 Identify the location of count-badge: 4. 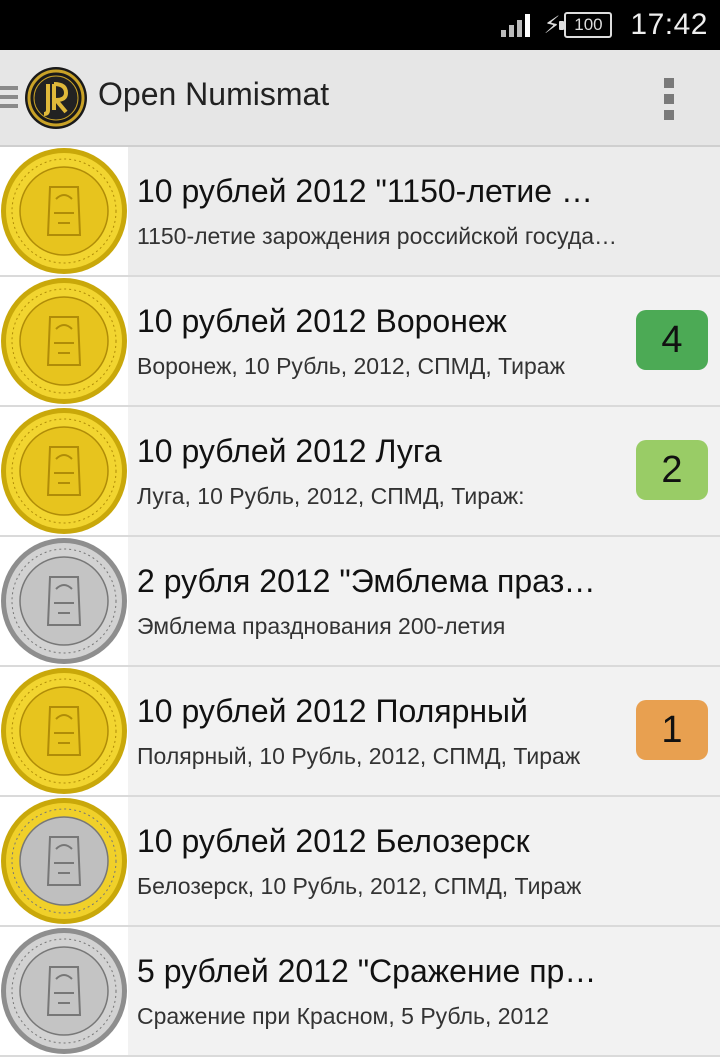
(672, 340).